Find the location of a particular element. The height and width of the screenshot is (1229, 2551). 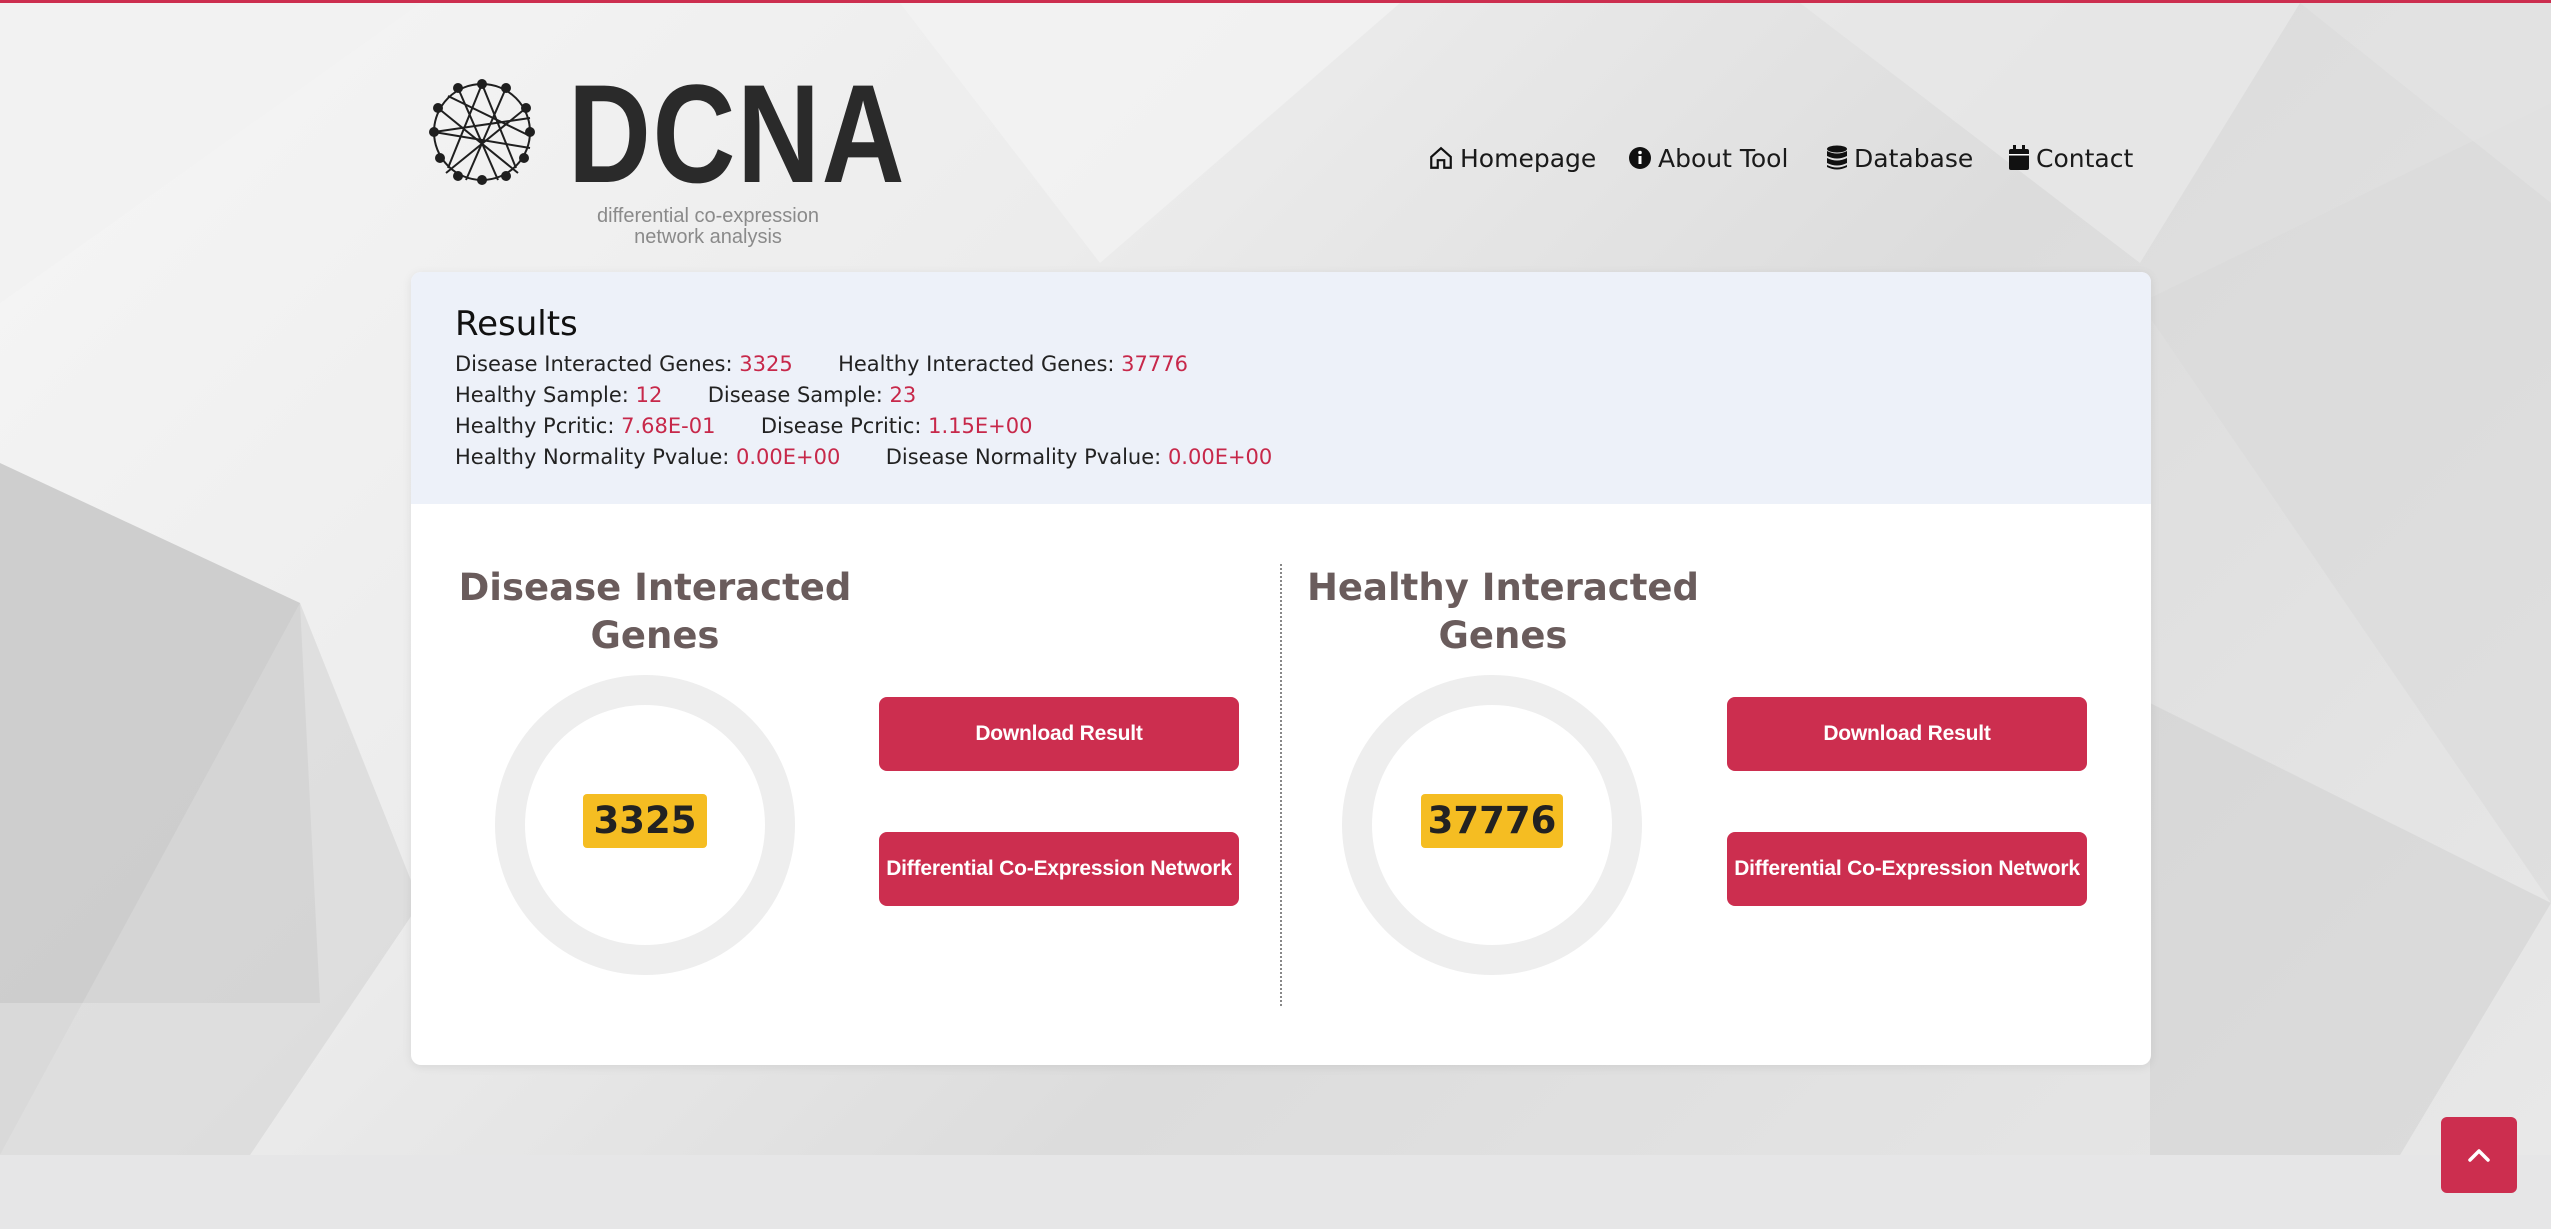

healthy-pcritic-label: Healthy Pcritic: is located at coordinates (535, 426).